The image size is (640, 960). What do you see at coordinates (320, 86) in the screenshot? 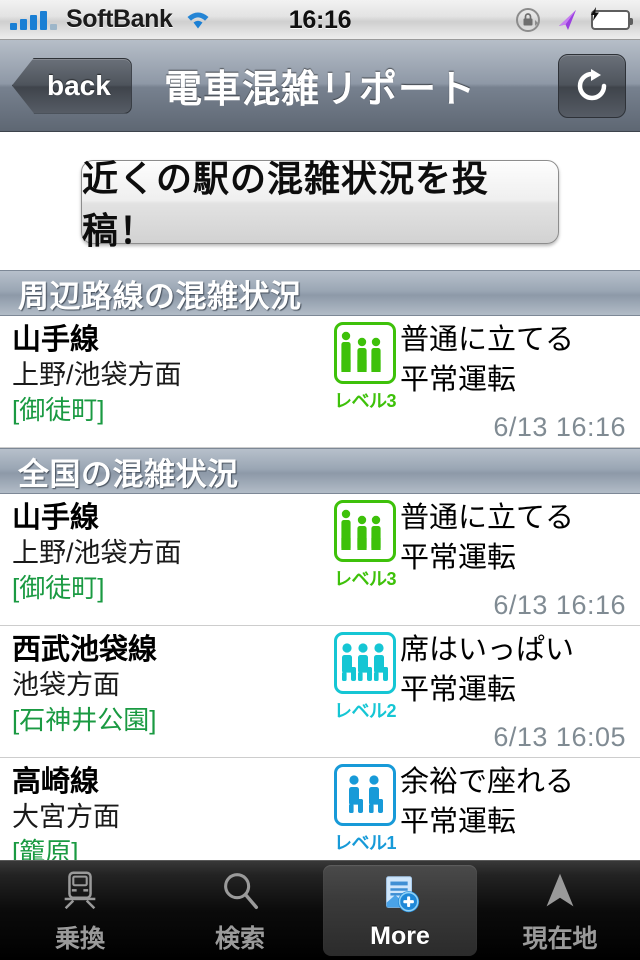
I see `navigation-bar: back 電車混雑リポート` at bounding box center [320, 86].